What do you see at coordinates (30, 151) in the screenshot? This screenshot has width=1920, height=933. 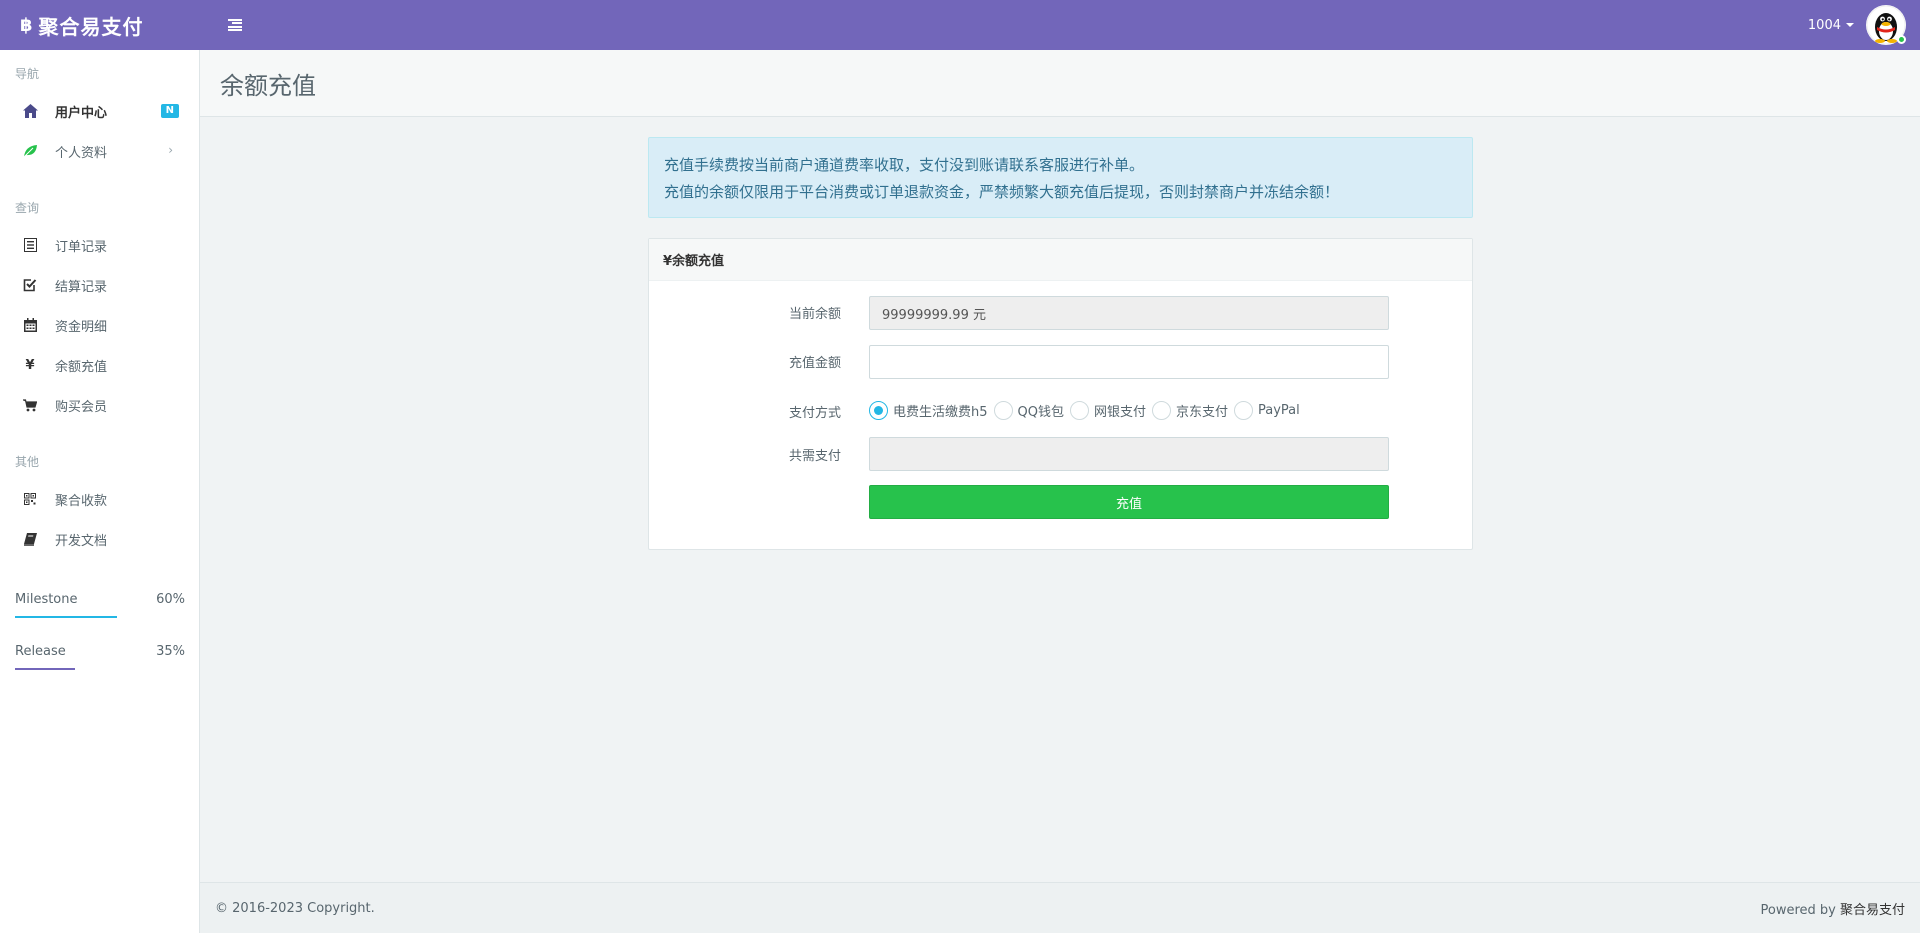 I see `leaf-icon` at bounding box center [30, 151].